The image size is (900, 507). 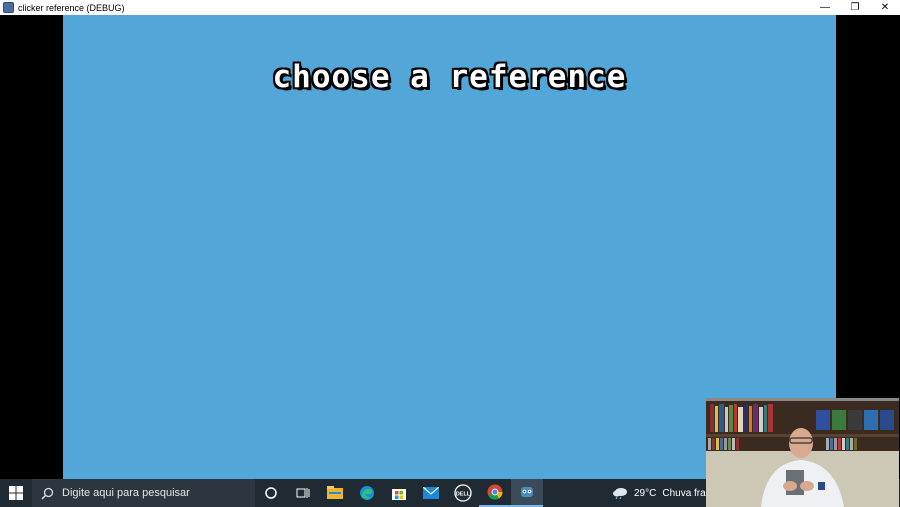 I want to click on windows-start-icon, so click(x=16, y=493).